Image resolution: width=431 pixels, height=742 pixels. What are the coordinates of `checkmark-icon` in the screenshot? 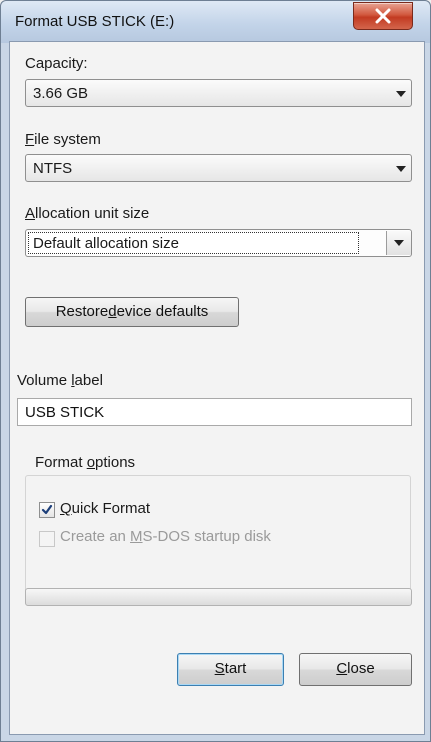 It's located at (47, 509).